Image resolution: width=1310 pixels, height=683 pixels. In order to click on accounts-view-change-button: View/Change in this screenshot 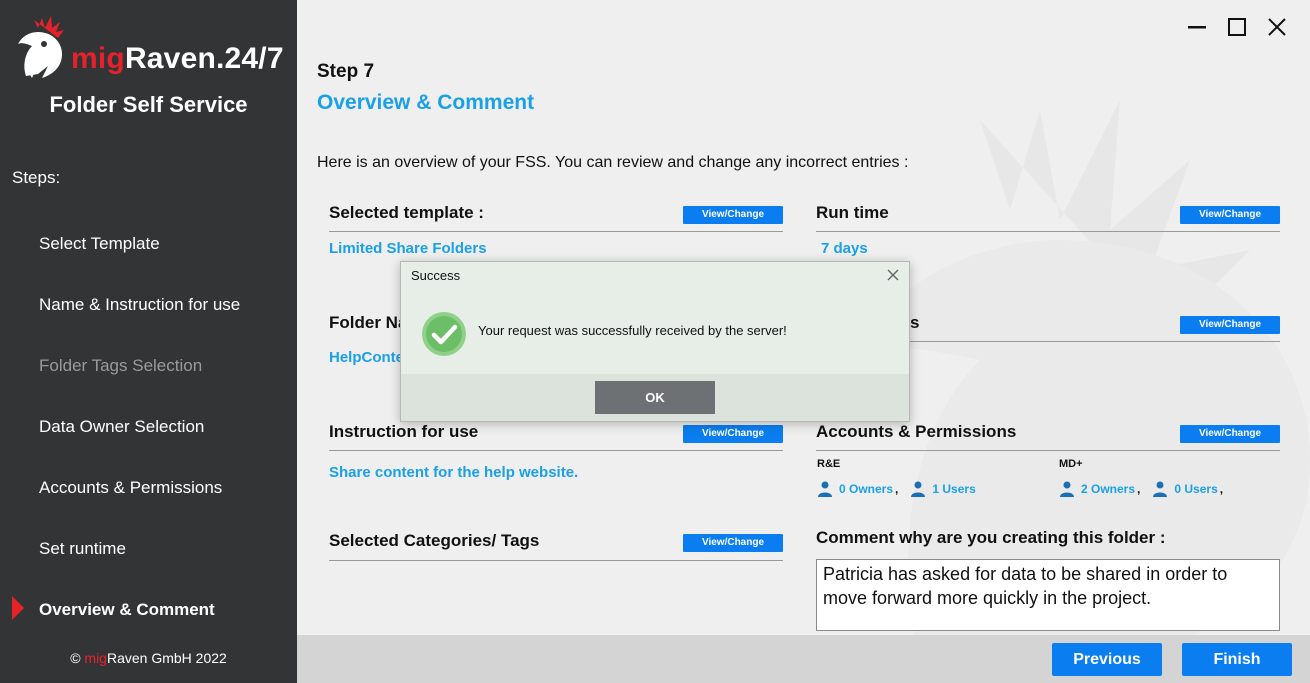, I will do `click(1230, 434)`.